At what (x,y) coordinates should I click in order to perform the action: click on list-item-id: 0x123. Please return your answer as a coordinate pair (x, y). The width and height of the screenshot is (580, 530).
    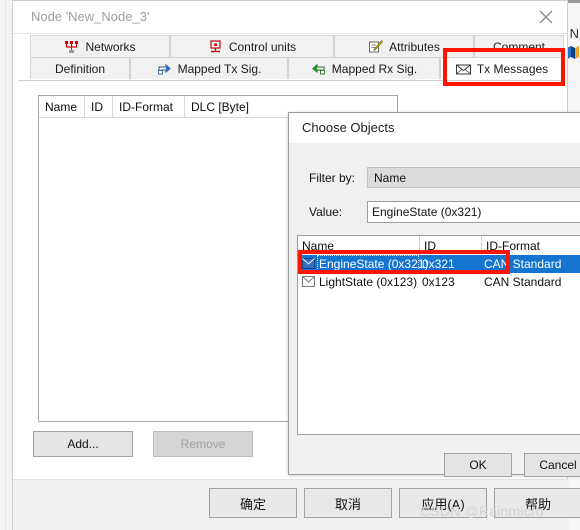
    Looking at the image, I should click on (438, 282).